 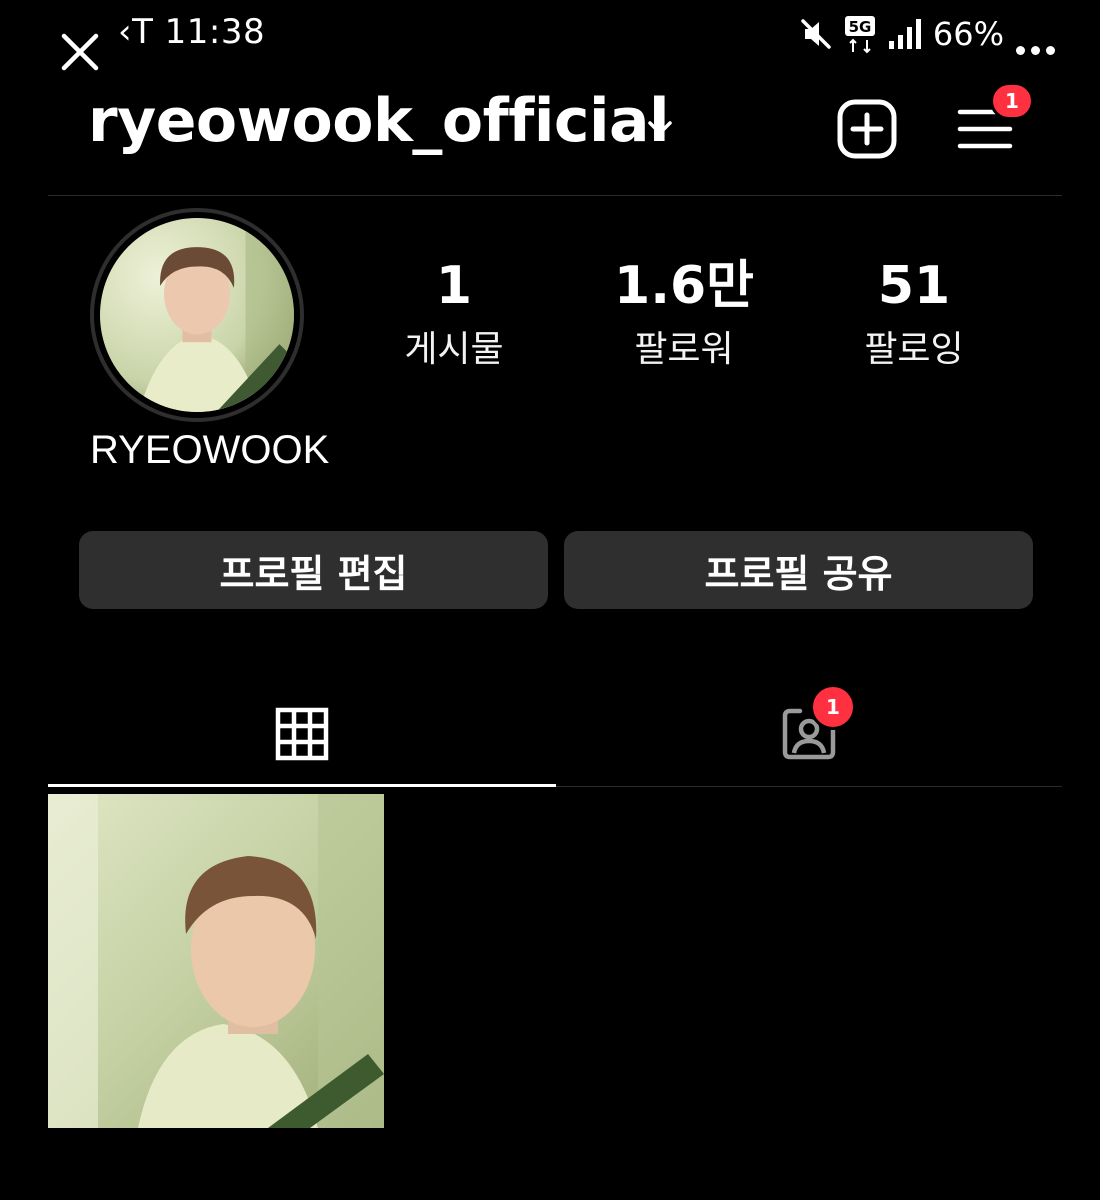 I want to click on stat-following-label: 팔로잉, so click(x=914, y=349).